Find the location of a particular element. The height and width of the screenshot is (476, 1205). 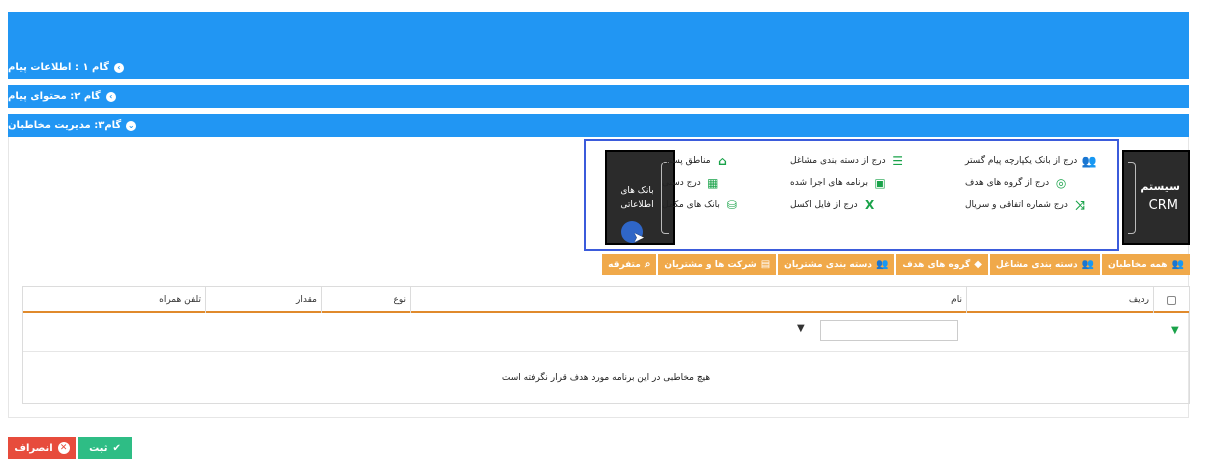

option-label: درج از بانک یکپارچه پیام گستر is located at coordinates (1021, 161).